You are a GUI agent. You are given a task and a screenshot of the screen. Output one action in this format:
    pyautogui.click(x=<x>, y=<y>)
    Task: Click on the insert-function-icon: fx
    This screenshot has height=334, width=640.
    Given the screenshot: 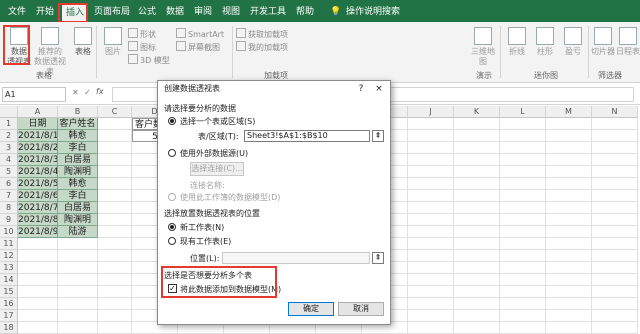 What is the action you would take?
    pyautogui.click(x=100, y=91)
    